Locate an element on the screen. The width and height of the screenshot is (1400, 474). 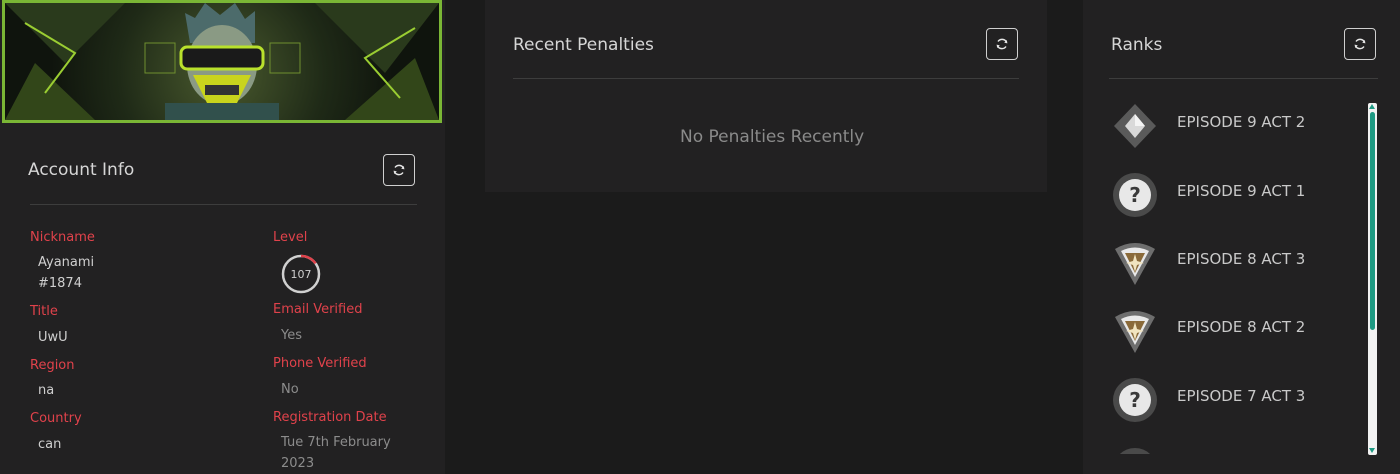
registration-date-value: Tue 7th February 2023 is located at coordinates (336, 453).